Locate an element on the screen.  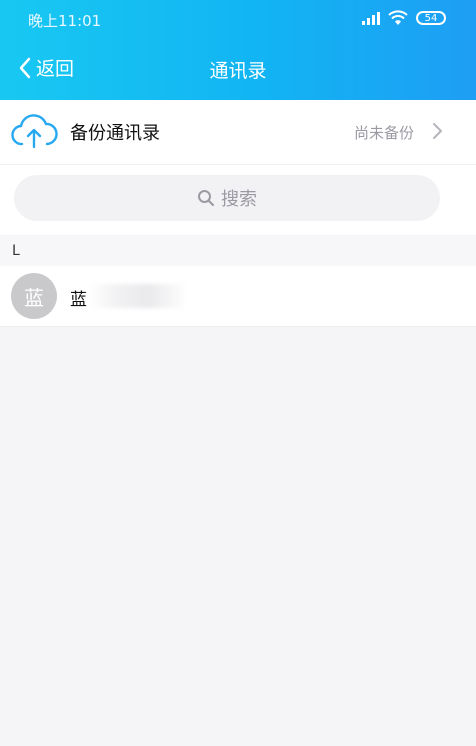
search-icon is located at coordinates (206, 198).